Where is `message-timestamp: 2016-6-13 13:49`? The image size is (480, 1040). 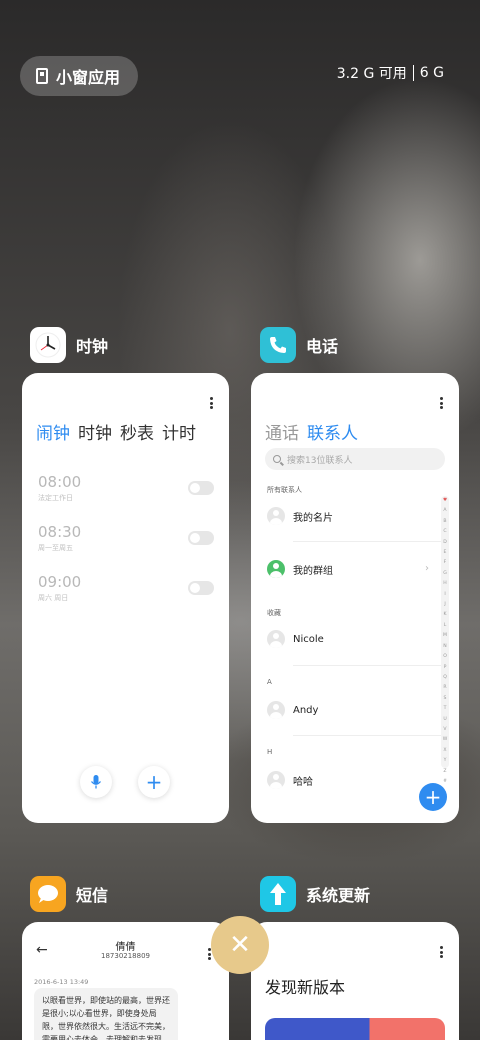
message-timestamp: 2016-6-13 13:49 is located at coordinates (61, 982).